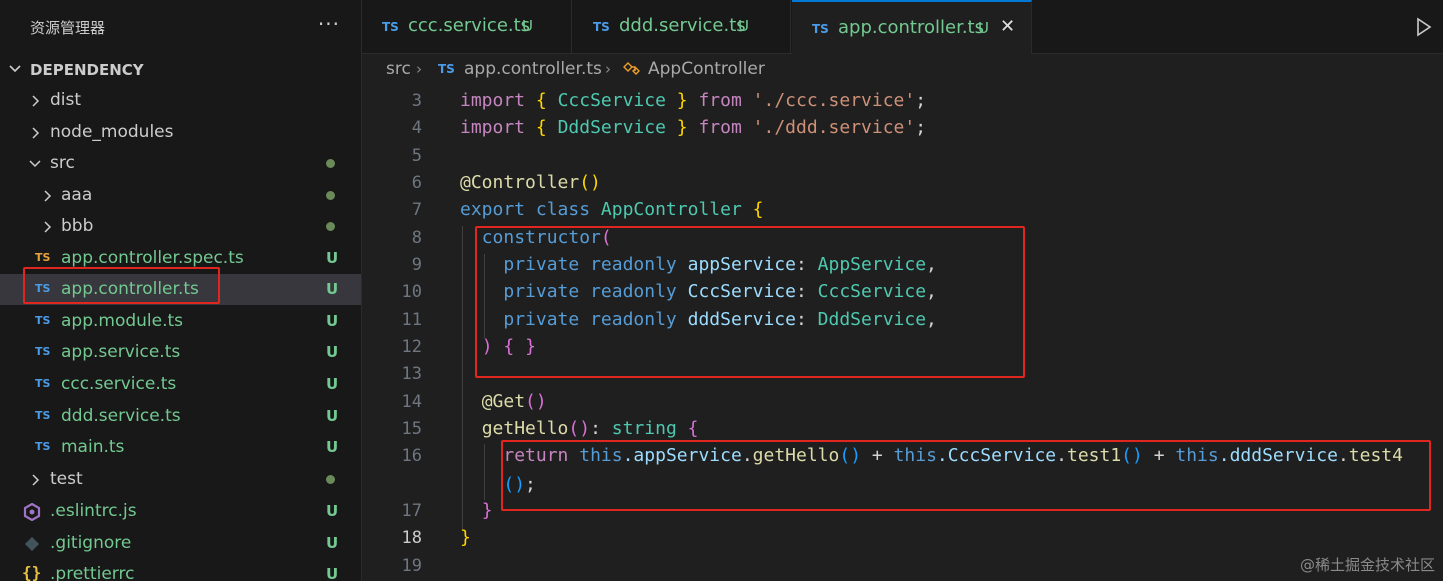  I want to click on tab-label: ddd.service.ts, so click(682, 25).